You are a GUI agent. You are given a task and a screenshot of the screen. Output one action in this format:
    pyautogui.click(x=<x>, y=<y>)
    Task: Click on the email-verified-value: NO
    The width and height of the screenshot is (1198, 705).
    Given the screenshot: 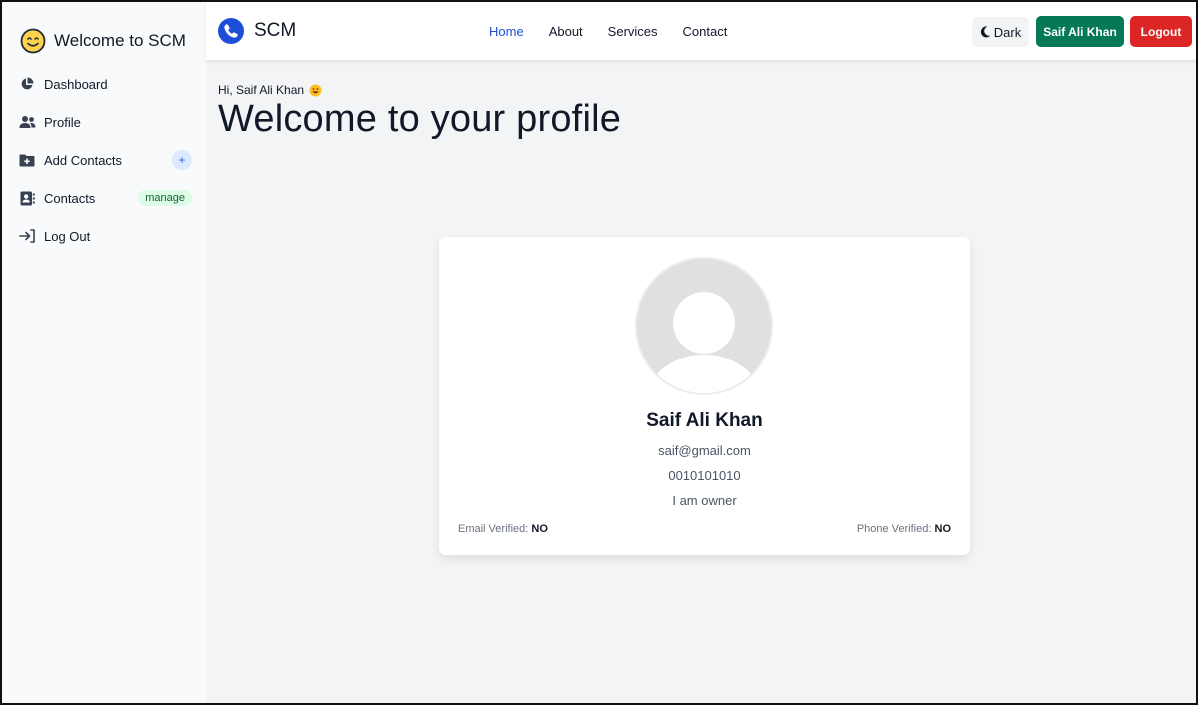 What is the action you would take?
    pyautogui.click(x=539, y=529)
    